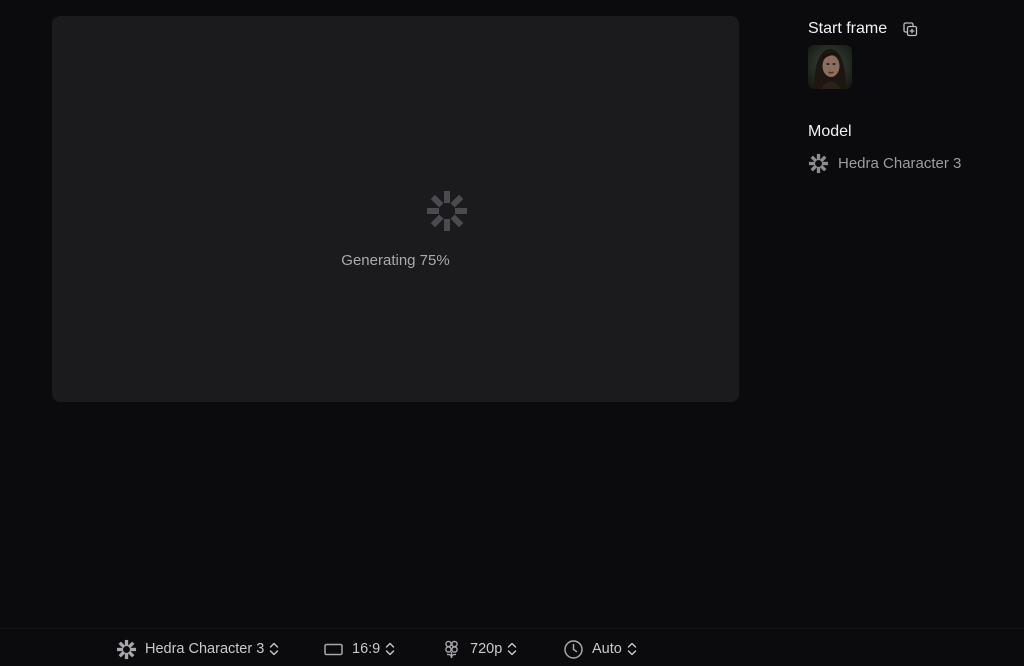 This screenshot has height=666, width=1024. What do you see at coordinates (333, 649) in the screenshot?
I see `aspect-ratio-icon` at bounding box center [333, 649].